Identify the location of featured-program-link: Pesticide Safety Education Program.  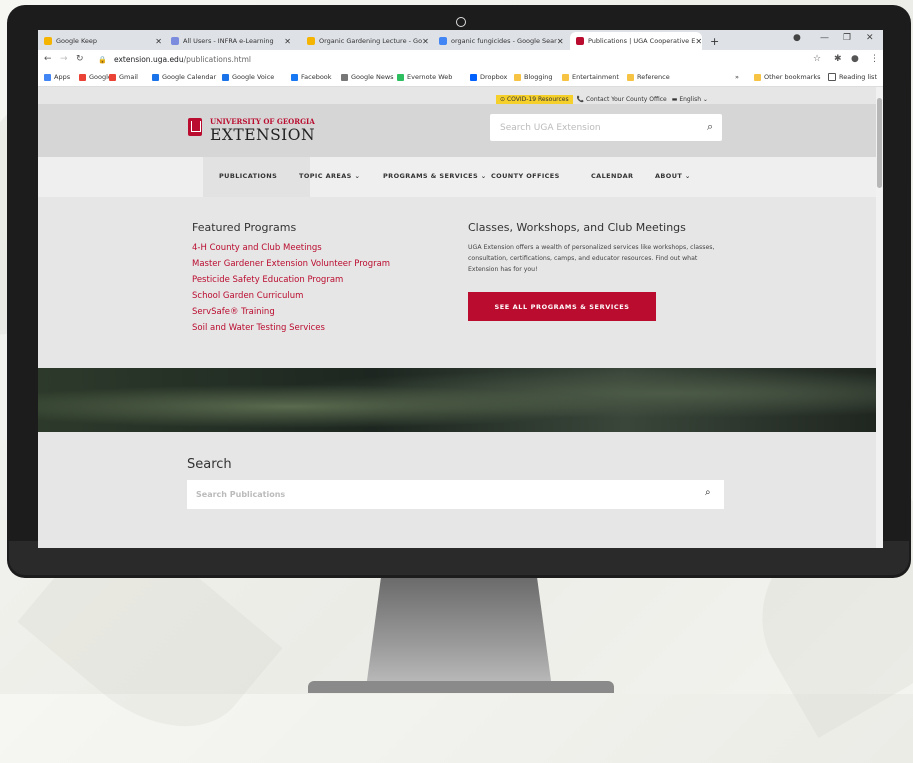
(267, 280).